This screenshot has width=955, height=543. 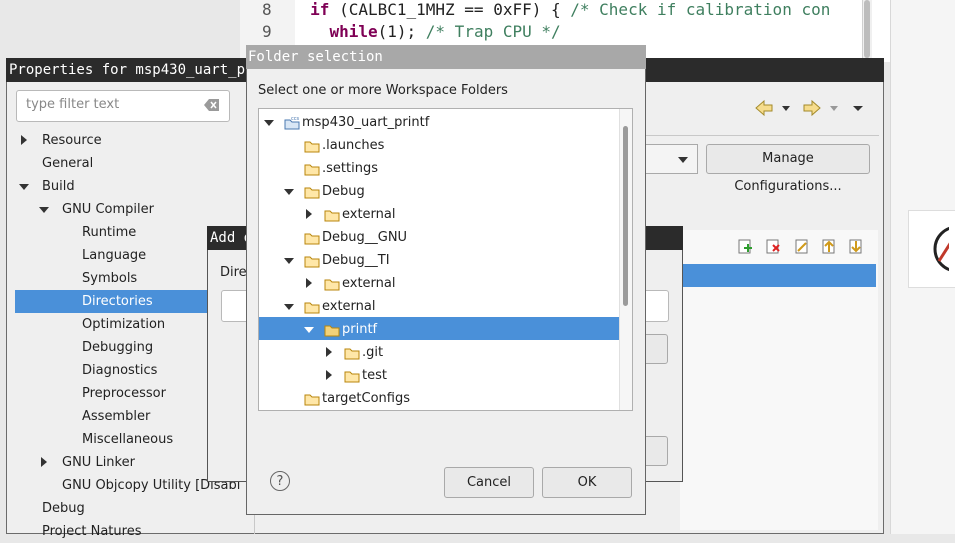 What do you see at coordinates (118, 347) in the screenshot?
I see `tree-item-label: Debugging` at bounding box center [118, 347].